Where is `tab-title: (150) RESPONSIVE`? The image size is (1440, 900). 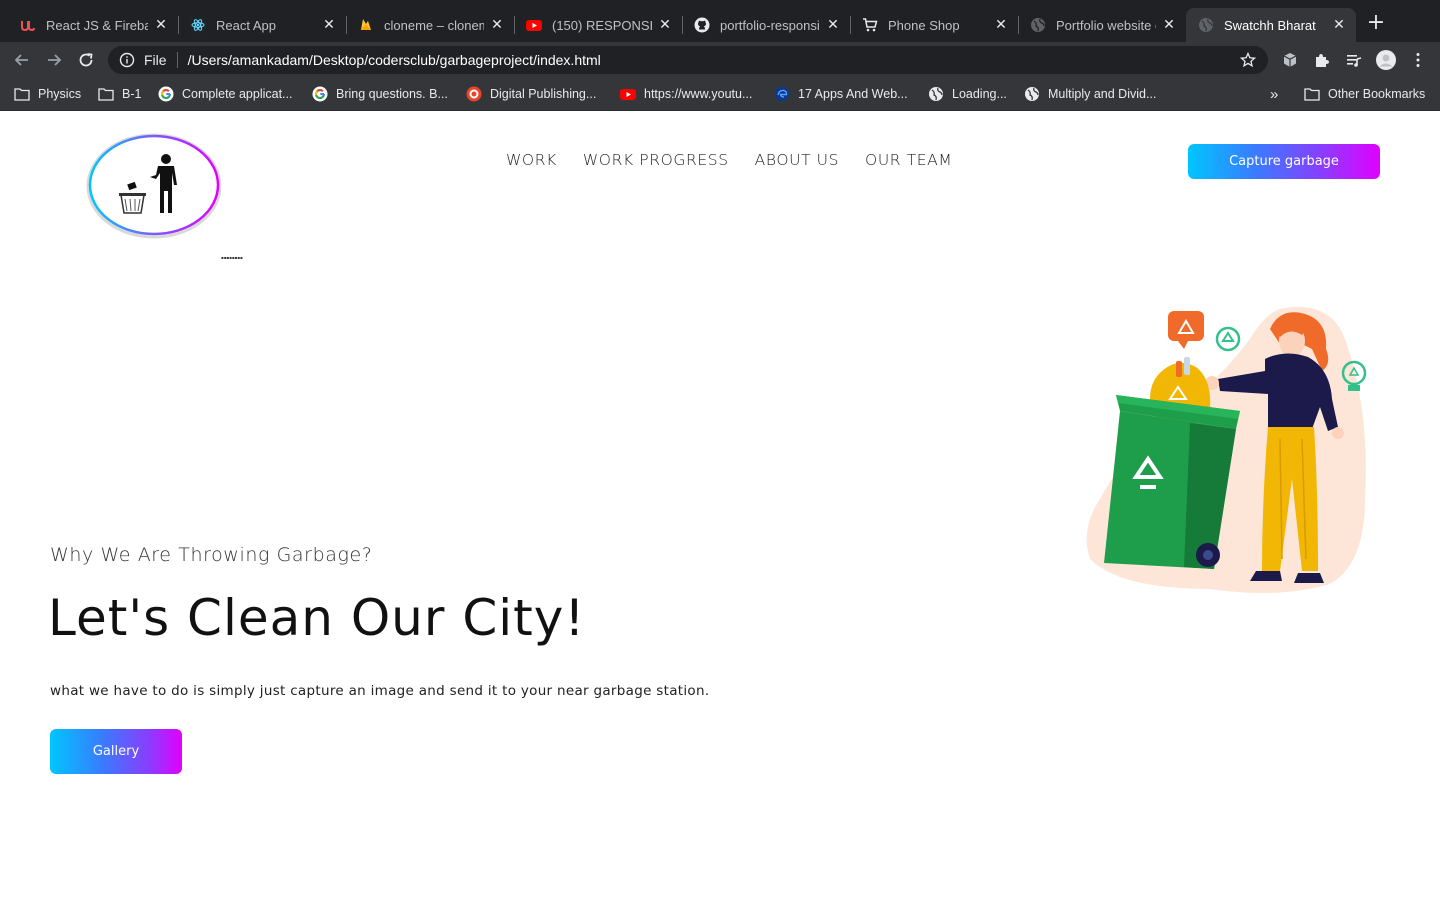
tab-title: (150) RESPONSIVE is located at coordinates (602, 25).